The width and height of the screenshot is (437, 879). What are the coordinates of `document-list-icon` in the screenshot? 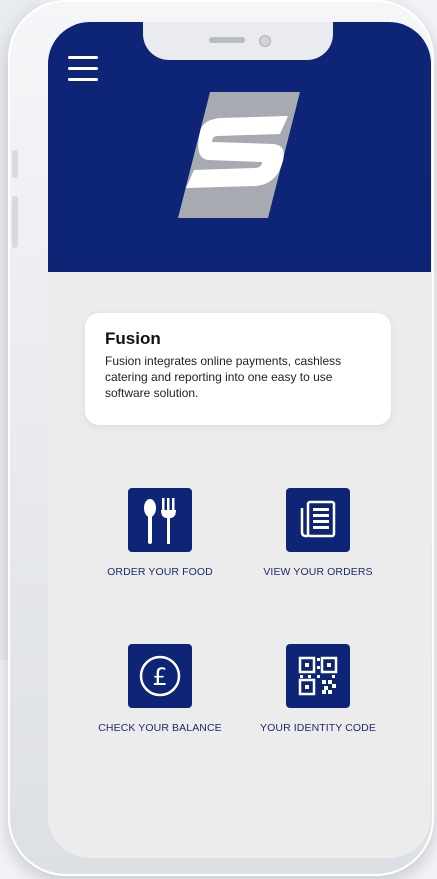 It's located at (318, 520).